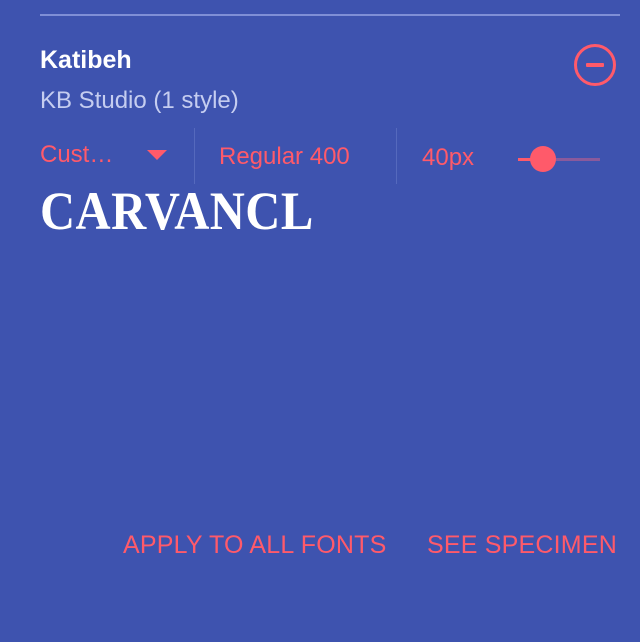  I want to click on slider-thumb, so click(542, 159).